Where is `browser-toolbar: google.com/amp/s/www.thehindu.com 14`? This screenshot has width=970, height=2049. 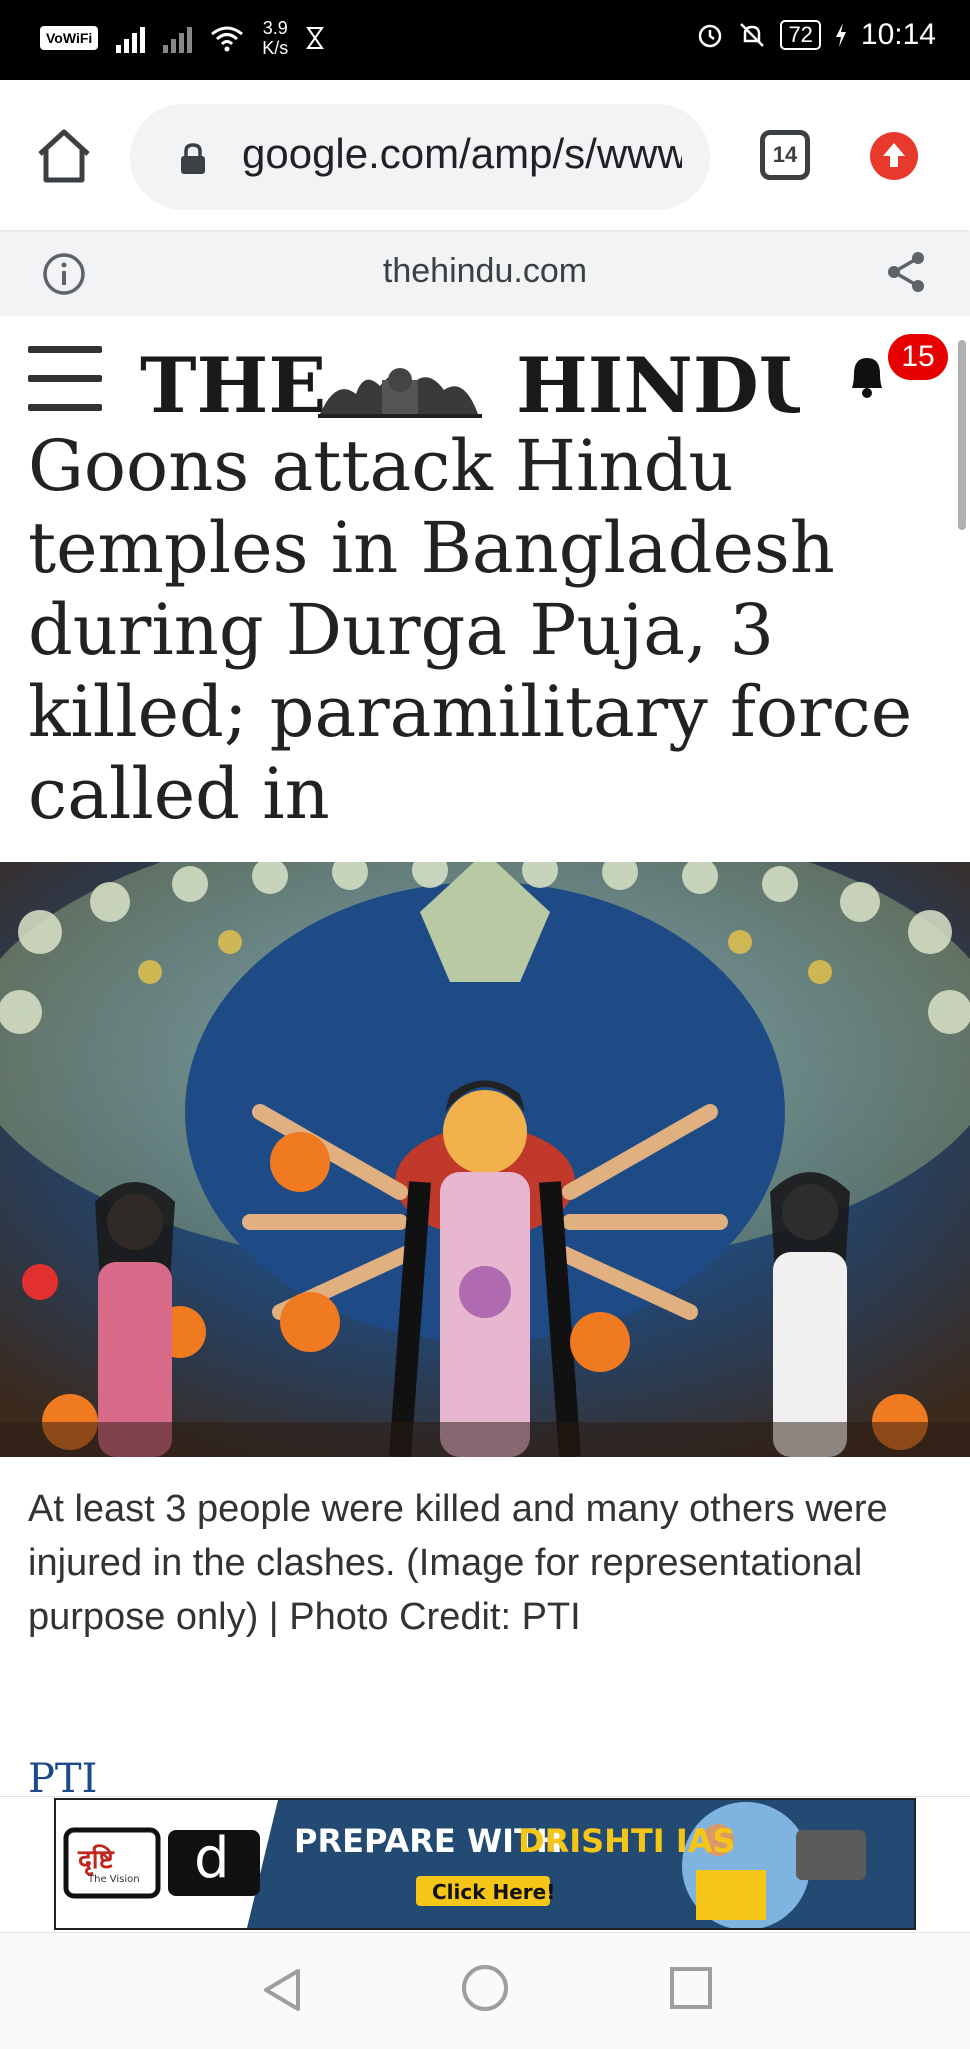 browser-toolbar: google.com/amp/s/www.thehindu.com 14 is located at coordinates (485, 155).